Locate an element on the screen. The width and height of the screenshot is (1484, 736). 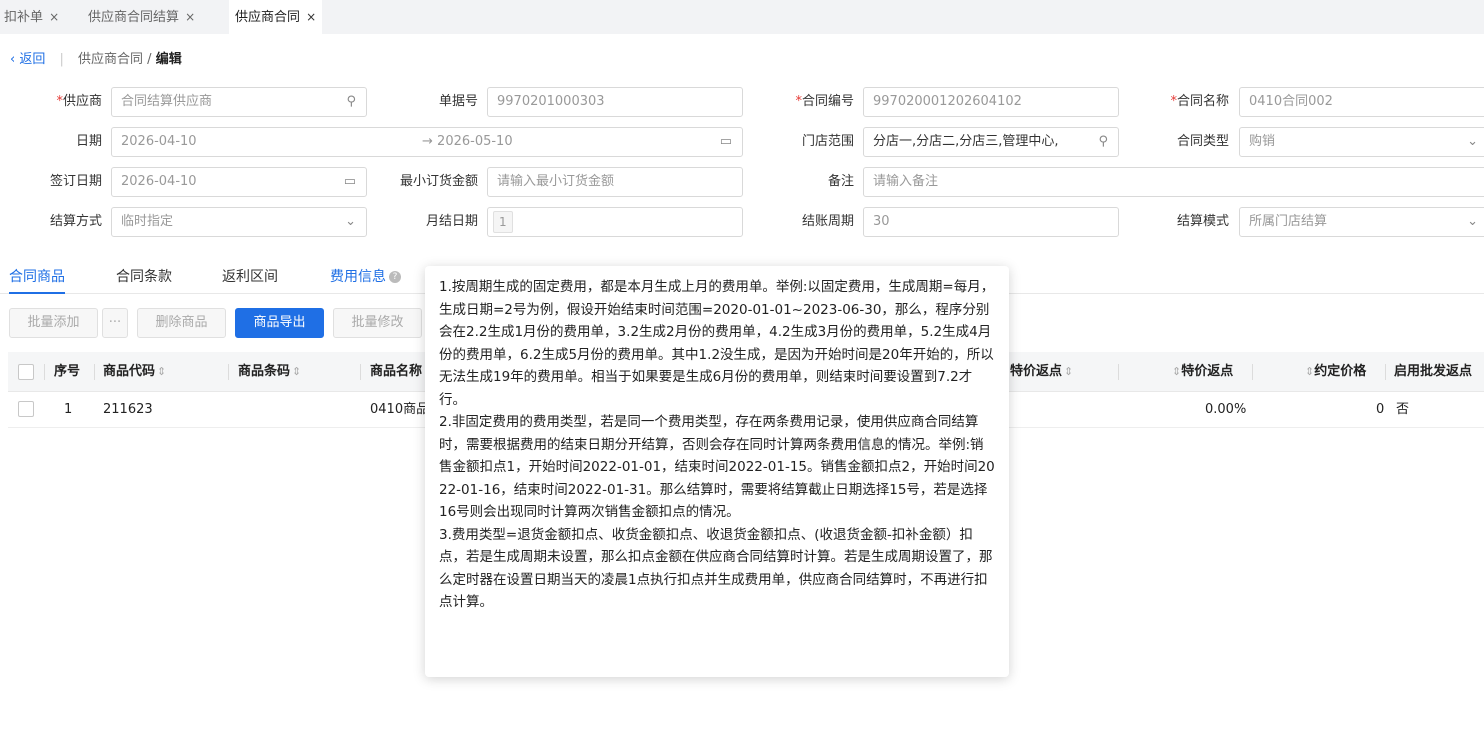
date-start: 2026-04-10 is located at coordinates (159, 141).